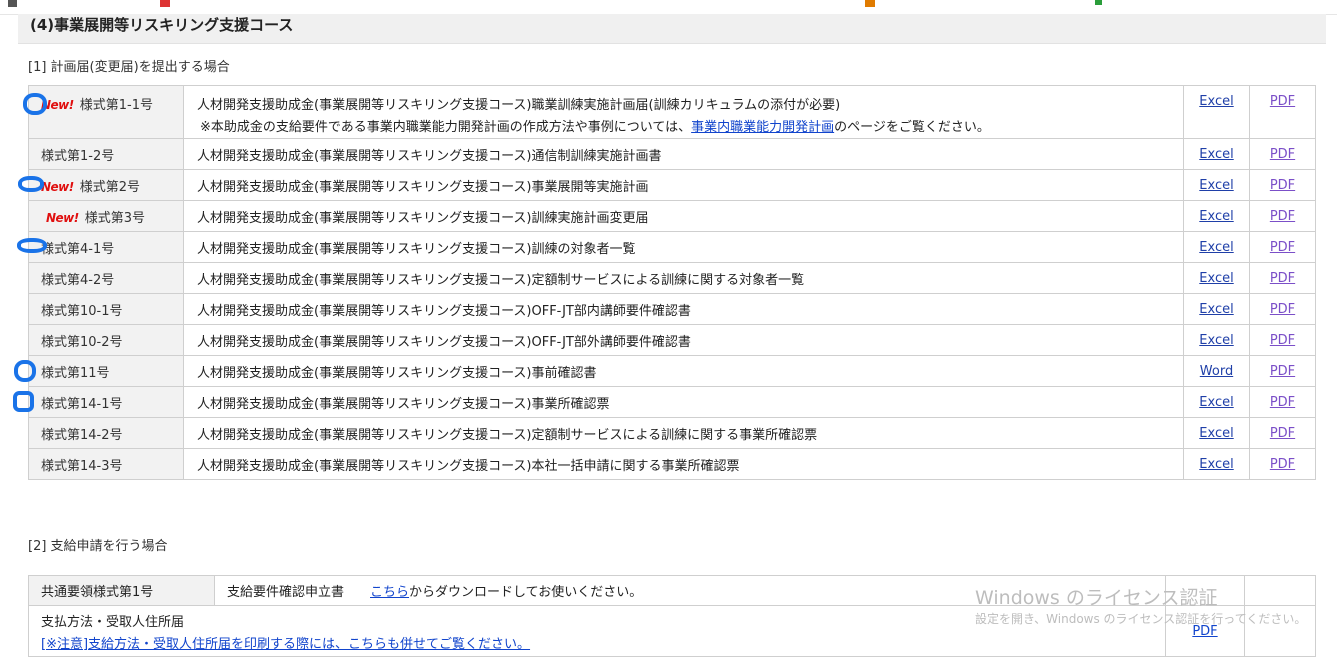 The width and height of the screenshot is (1337, 663). What do you see at coordinates (110, 187) in the screenshot?
I see `form-code: 様式第2号` at bounding box center [110, 187].